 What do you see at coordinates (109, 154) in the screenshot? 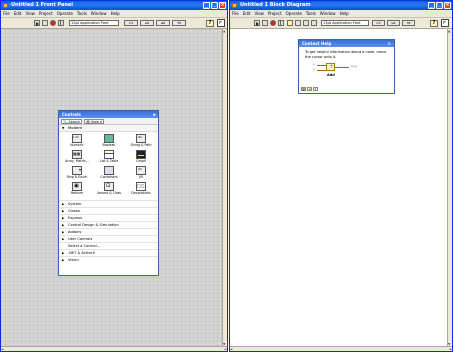
I see `list-table-icon` at bounding box center [109, 154].